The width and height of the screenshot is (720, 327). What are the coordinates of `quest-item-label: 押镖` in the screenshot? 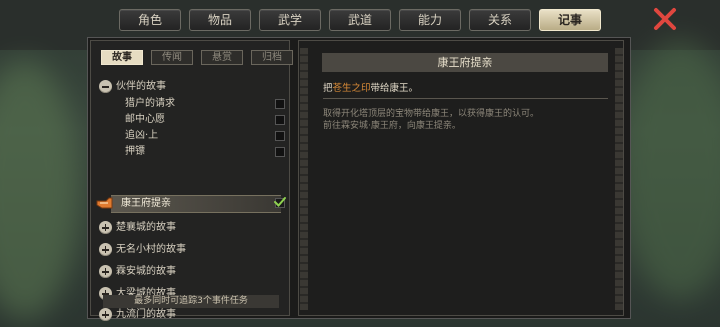 It's located at (135, 151).